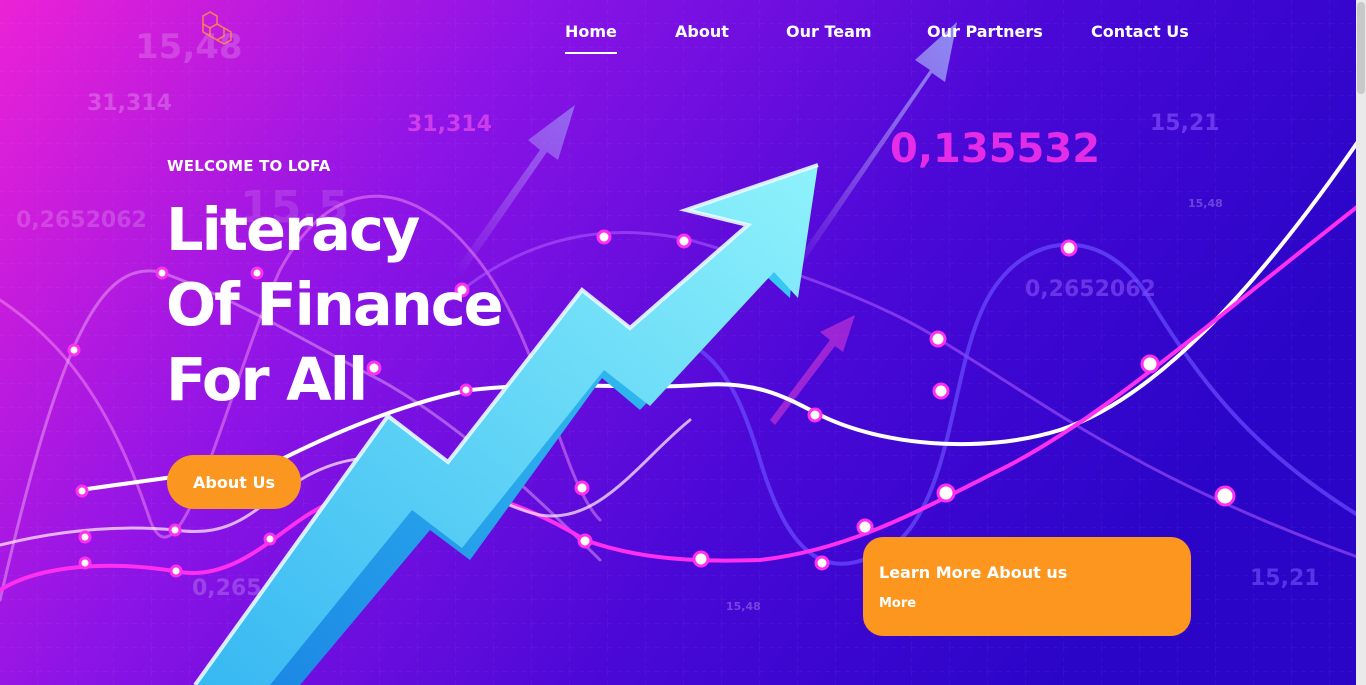  I want to click on nav-our-partners: Our Partners, so click(985, 31).